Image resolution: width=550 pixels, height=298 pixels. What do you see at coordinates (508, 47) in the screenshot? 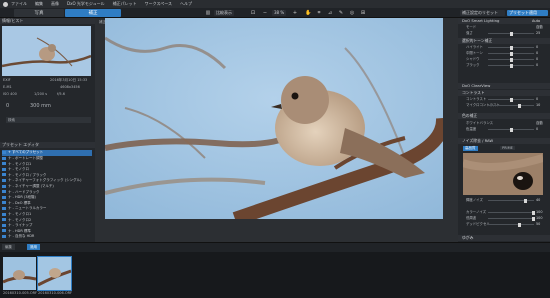
I see `highlight-row: ハイライト 0` at bounding box center [508, 47].